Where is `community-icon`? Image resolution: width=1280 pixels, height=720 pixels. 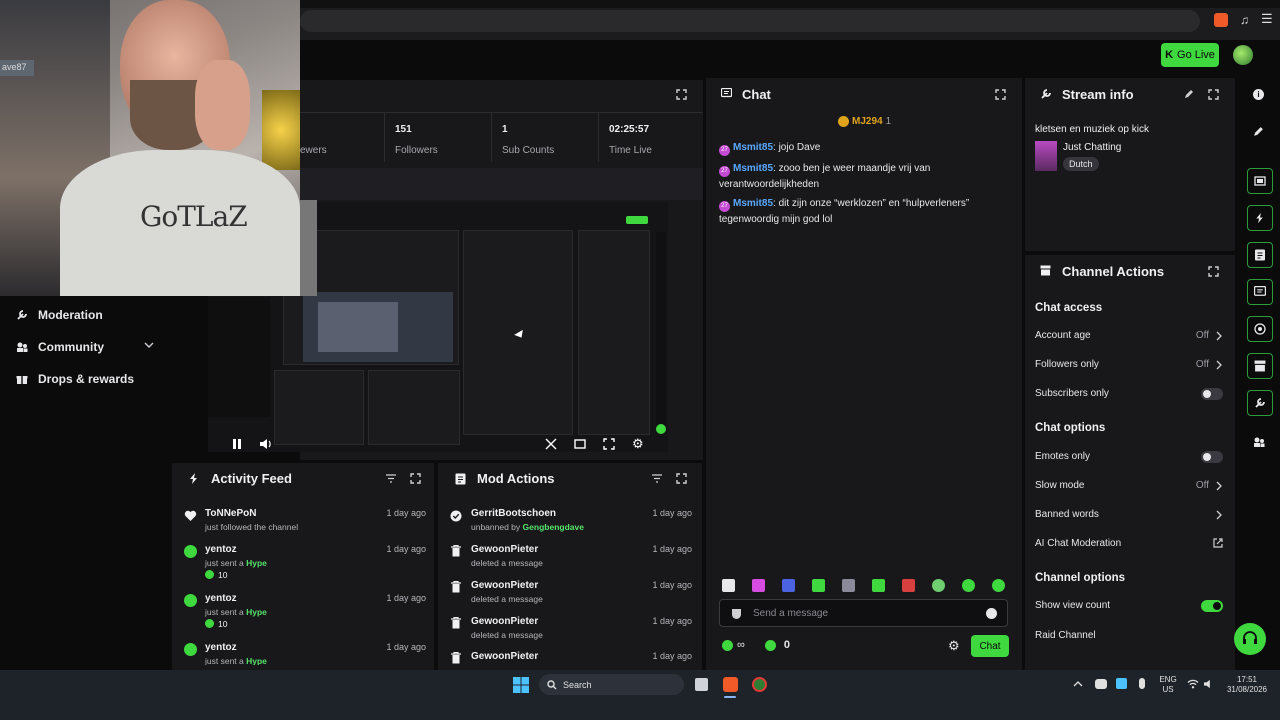
community-icon is located at coordinates (1259, 442).